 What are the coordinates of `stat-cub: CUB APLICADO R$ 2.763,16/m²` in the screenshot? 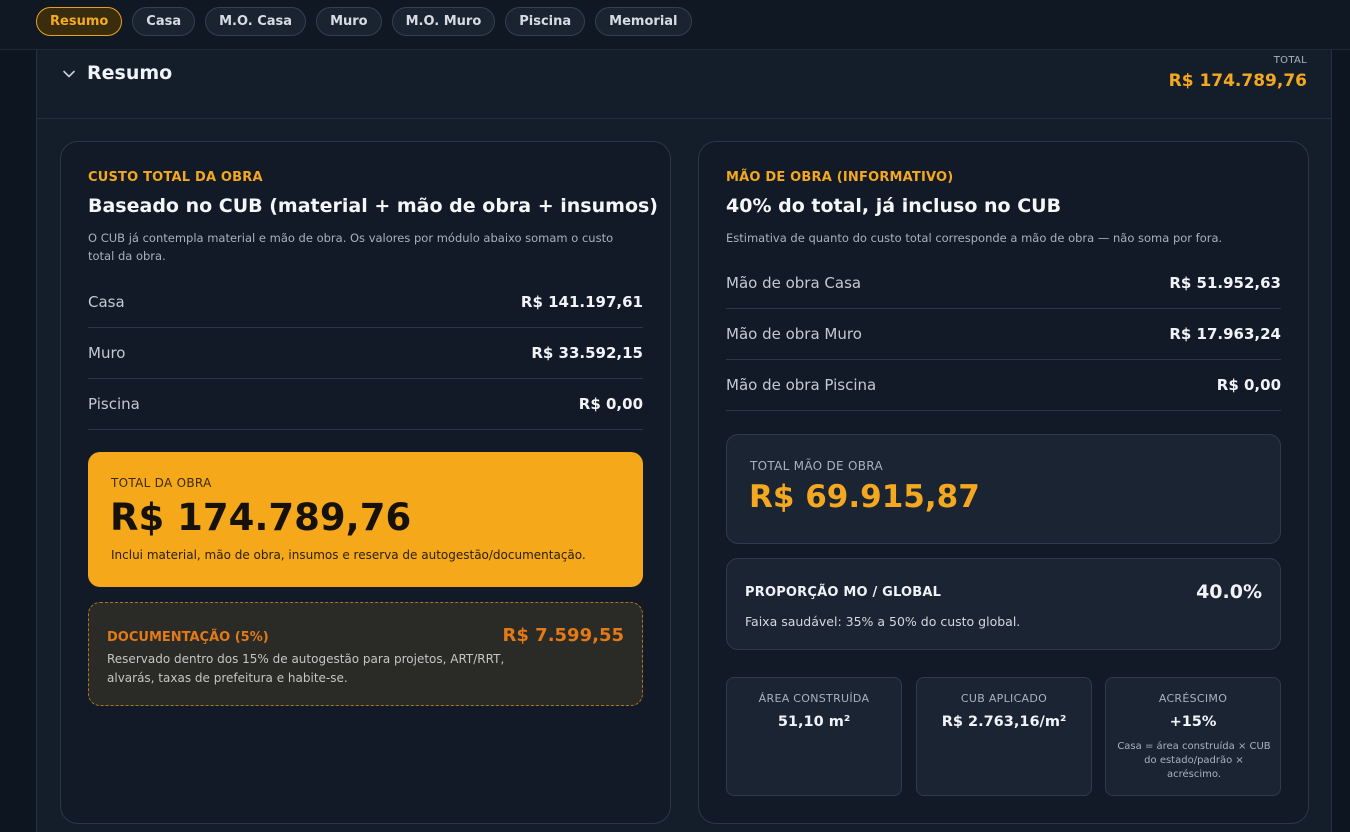 It's located at (1004, 736).